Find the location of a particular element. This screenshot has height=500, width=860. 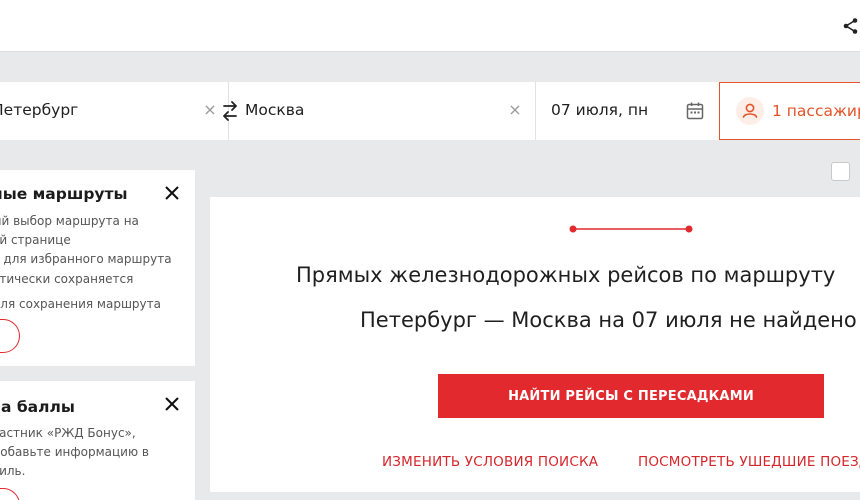

filter-checkbox is located at coordinates (840, 171).